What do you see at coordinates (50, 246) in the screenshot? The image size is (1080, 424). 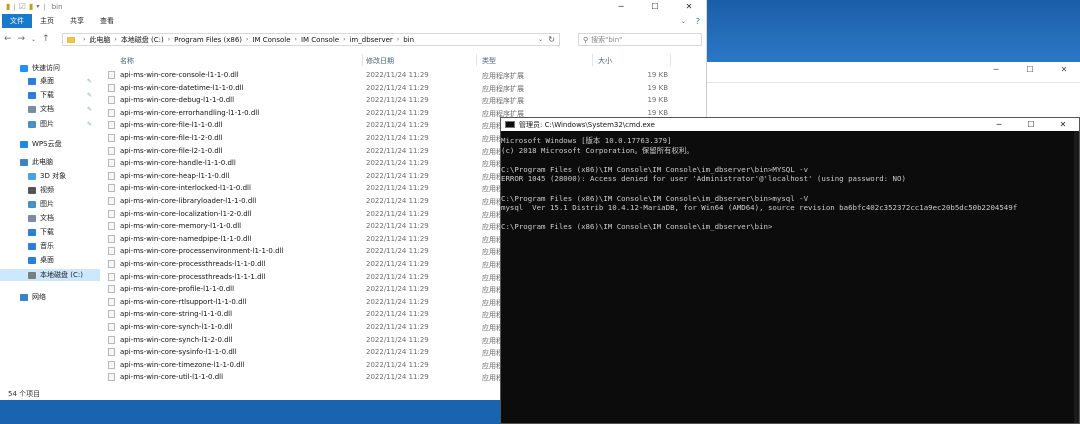 I see `sidebar-item: 音乐` at bounding box center [50, 246].